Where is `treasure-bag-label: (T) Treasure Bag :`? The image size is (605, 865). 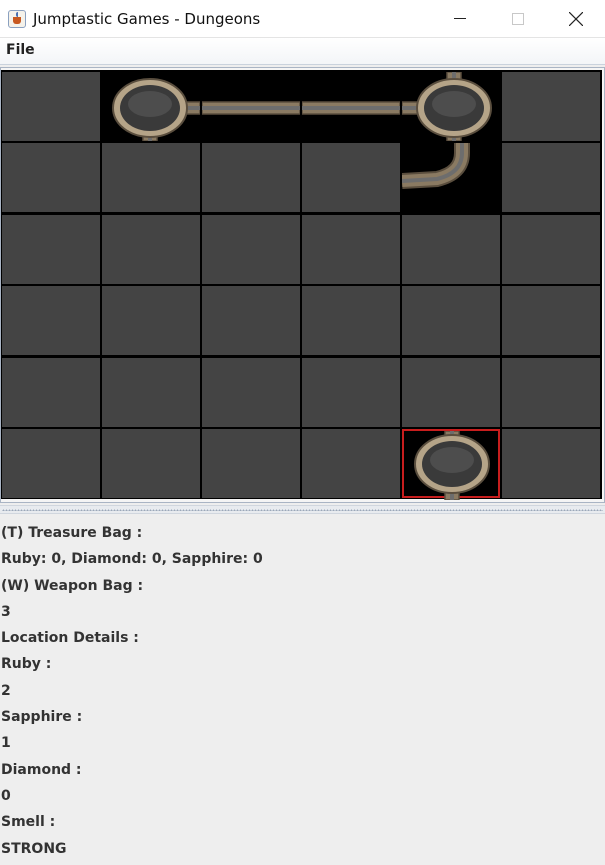 treasure-bag-label: (T) Treasure Bag : is located at coordinates (72, 533).